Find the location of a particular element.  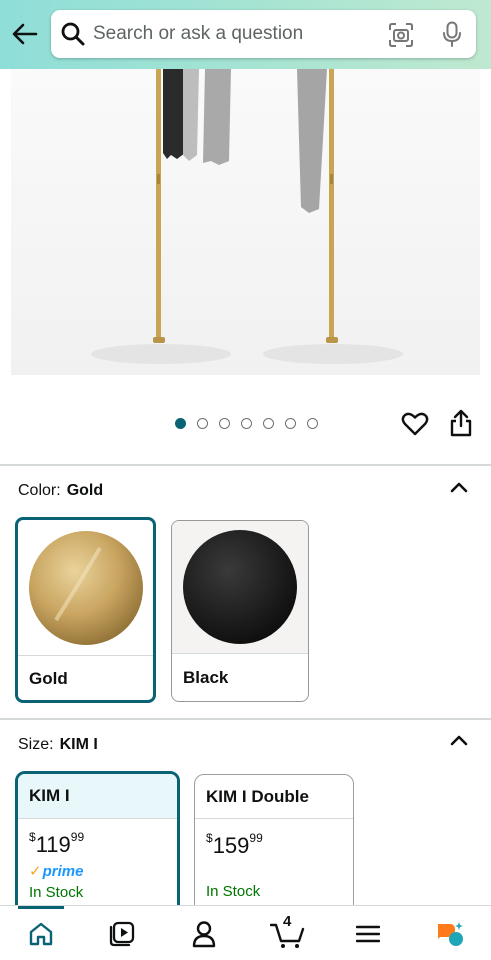

camera-lens-icon is located at coordinates (401, 35).